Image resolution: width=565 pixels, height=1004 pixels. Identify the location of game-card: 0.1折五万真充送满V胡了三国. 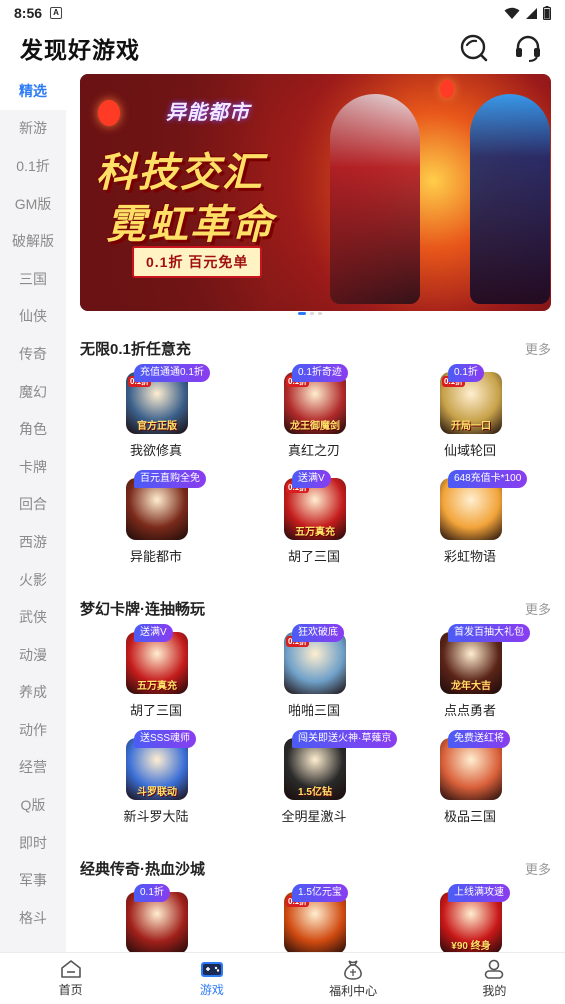
(314, 518).